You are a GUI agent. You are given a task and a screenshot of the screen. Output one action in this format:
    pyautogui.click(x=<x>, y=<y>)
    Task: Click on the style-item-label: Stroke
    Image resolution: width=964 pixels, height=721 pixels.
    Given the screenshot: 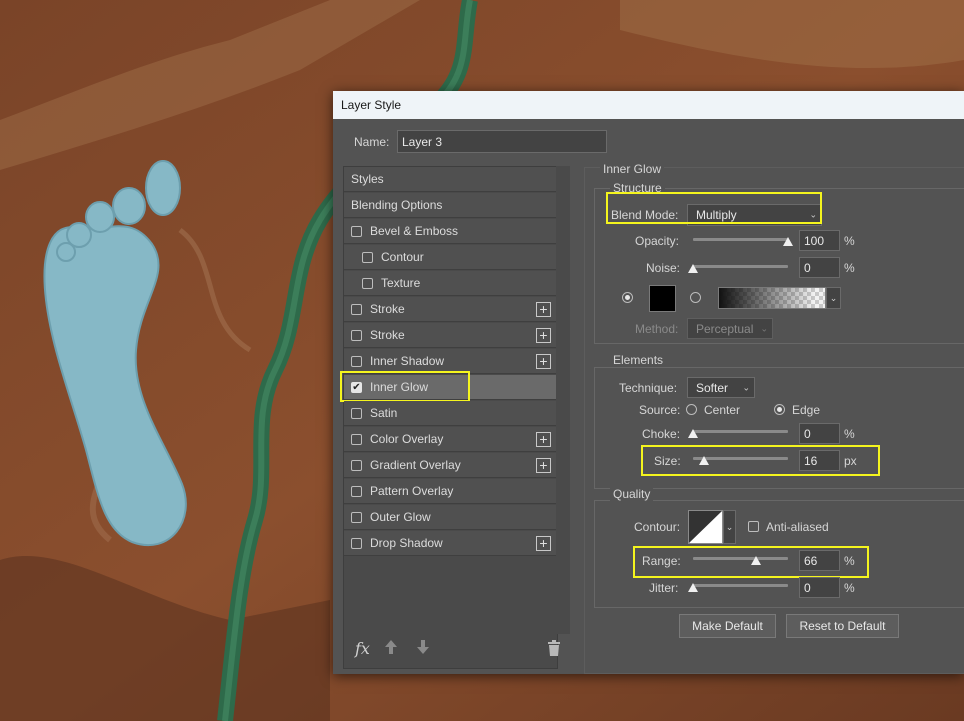 What is the action you would take?
    pyautogui.click(x=387, y=309)
    